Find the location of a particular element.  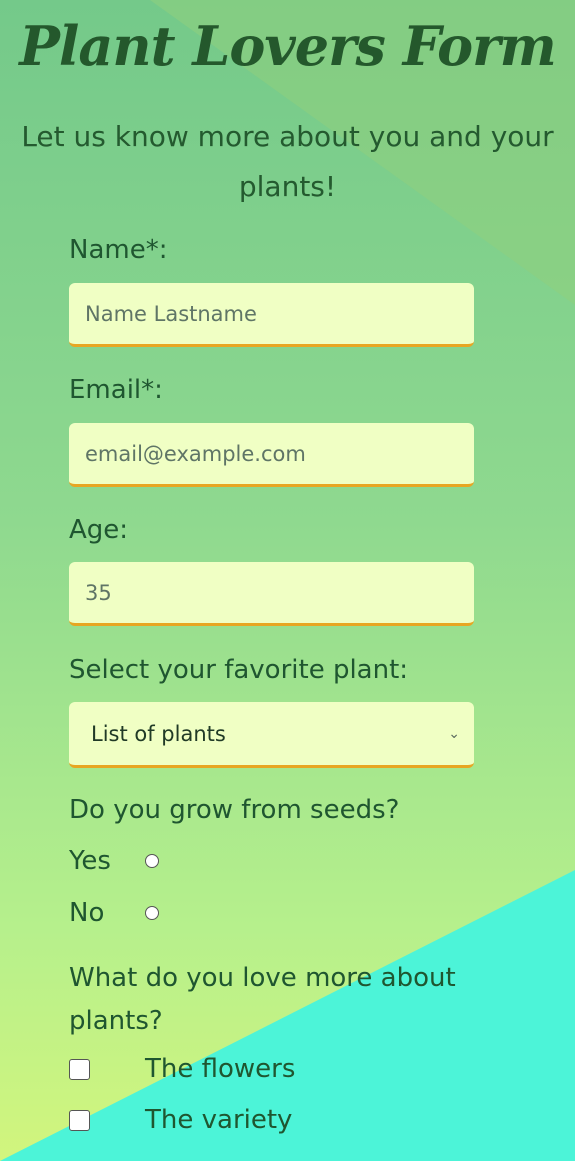

age-label: Age: is located at coordinates (99, 530).